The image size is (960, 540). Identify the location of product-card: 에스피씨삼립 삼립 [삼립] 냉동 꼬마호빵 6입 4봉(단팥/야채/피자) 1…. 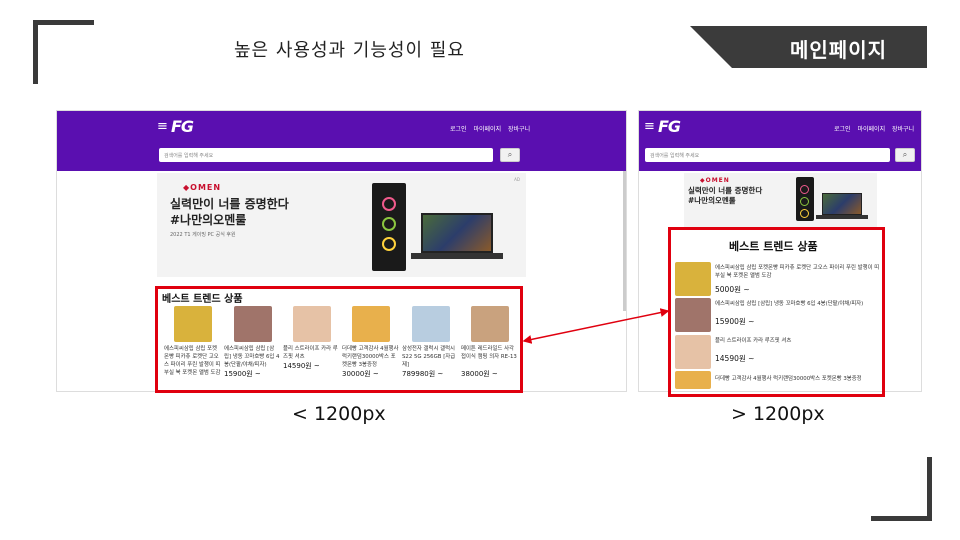
(252, 342).